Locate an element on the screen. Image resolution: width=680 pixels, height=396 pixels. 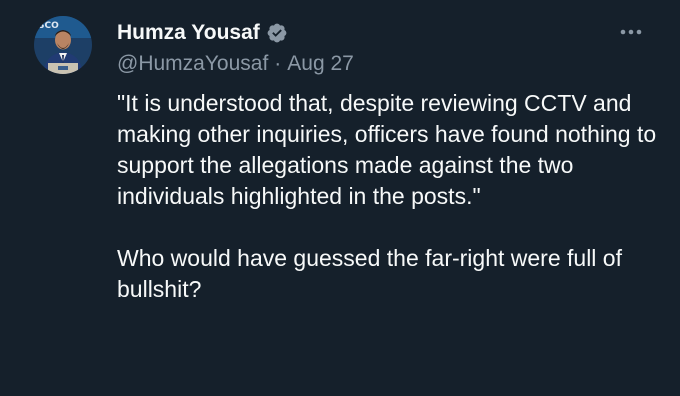
avatar-backdrop-text: SCO is located at coordinates (48, 26).